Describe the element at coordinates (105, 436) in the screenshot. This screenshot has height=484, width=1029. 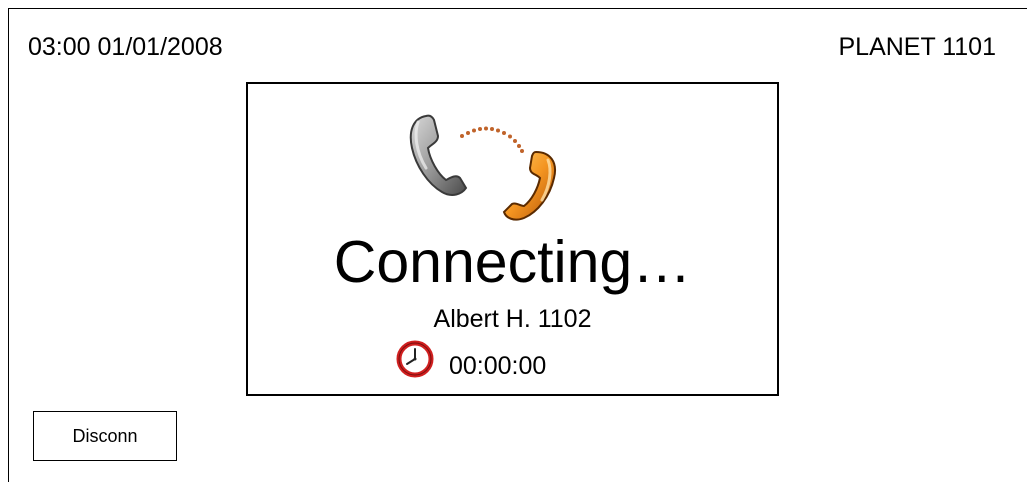
I see `disconnect-button: Disconn` at that location.